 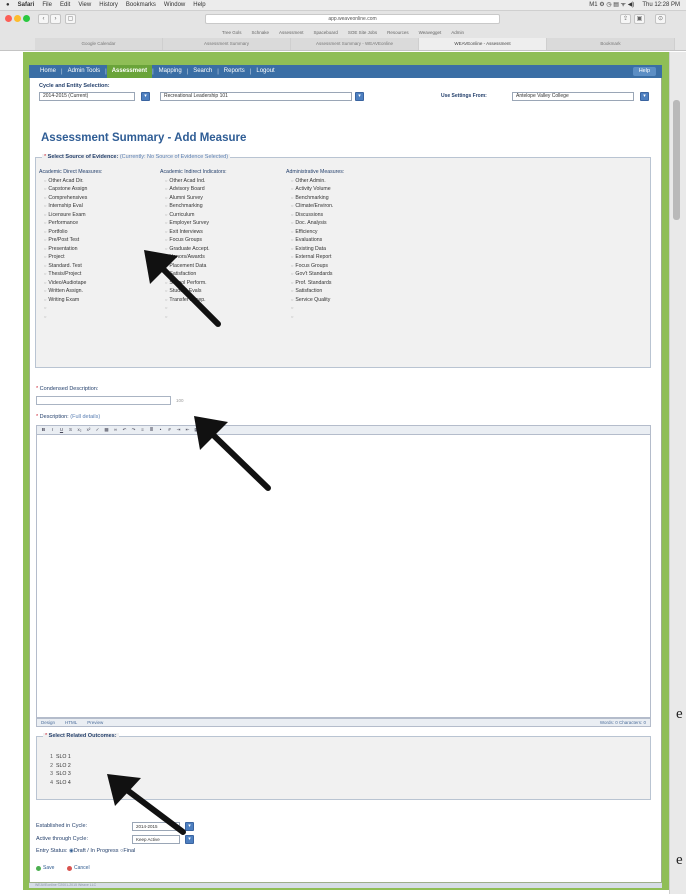 What do you see at coordinates (193, 215) in the screenshot?
I see `evidence-option: Curriculum` at bounding box center [193, 215].